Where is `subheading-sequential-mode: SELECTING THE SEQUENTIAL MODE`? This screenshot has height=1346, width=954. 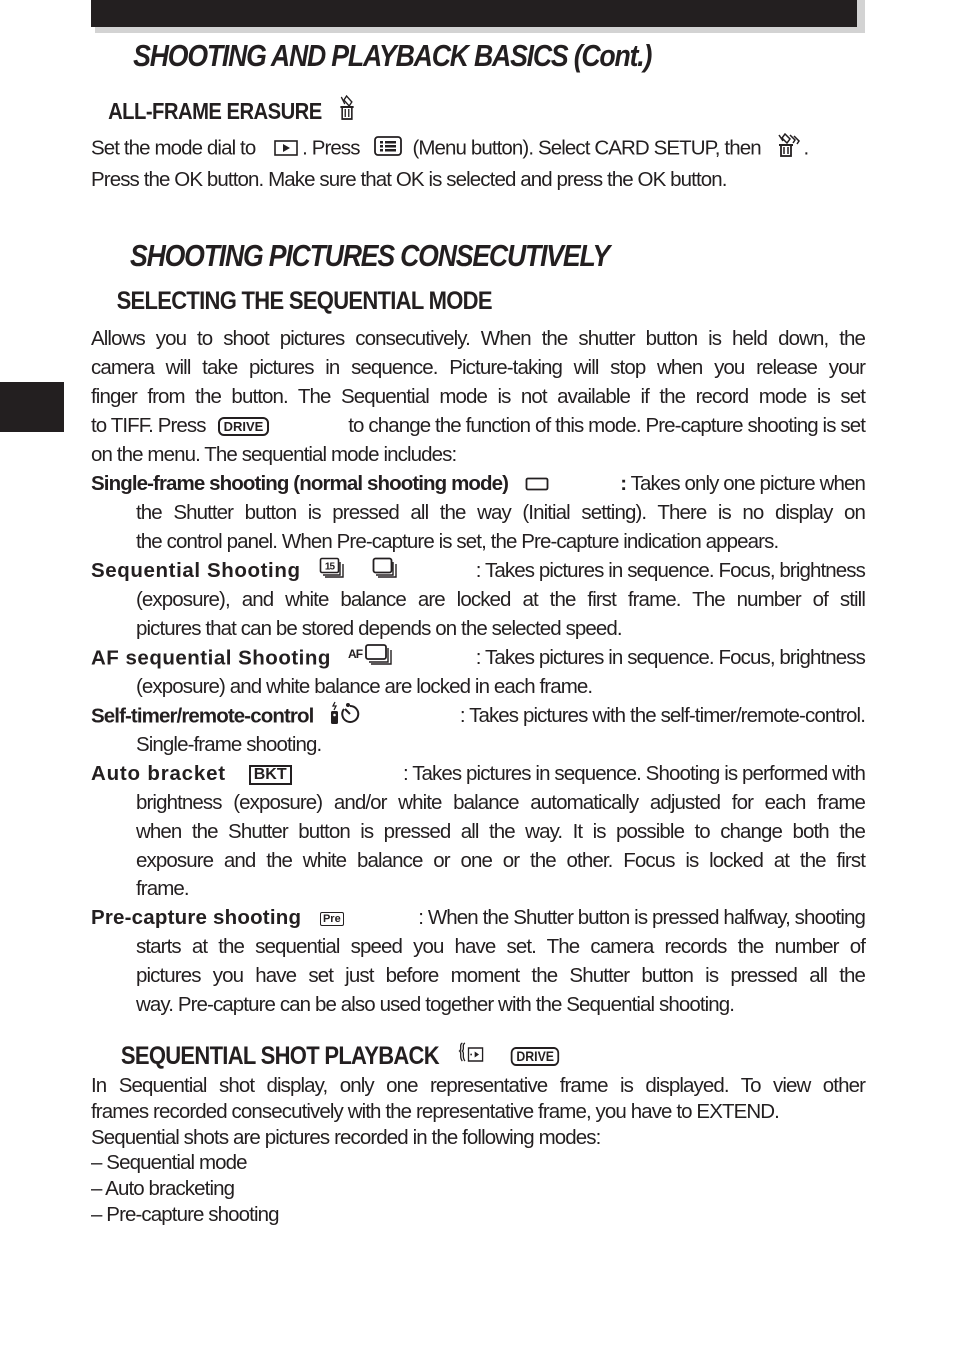 subheading-sequential-mode: SELECTING THE SEQUENTIAL MODE is located at coordinates (304, 301).